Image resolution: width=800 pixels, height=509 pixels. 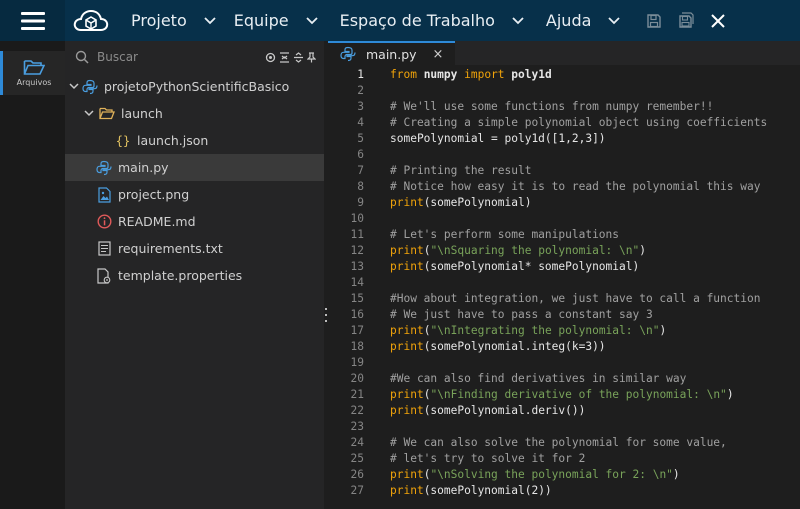 What do you see at coordinates (360, 186) in the screenshot?
I see `line-number: 8` at bounding box center [360, 186].